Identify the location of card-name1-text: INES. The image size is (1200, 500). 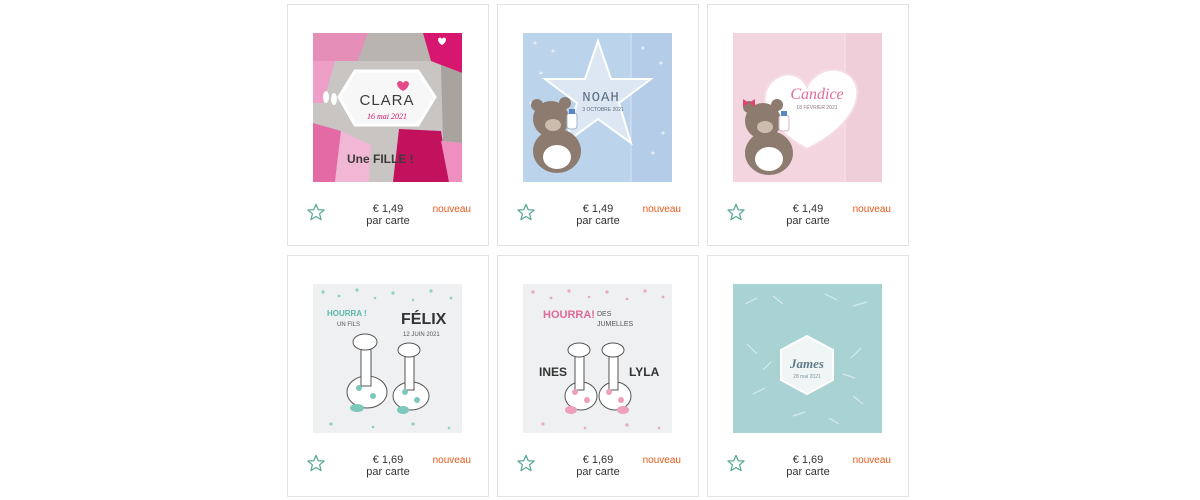
(553, 372).